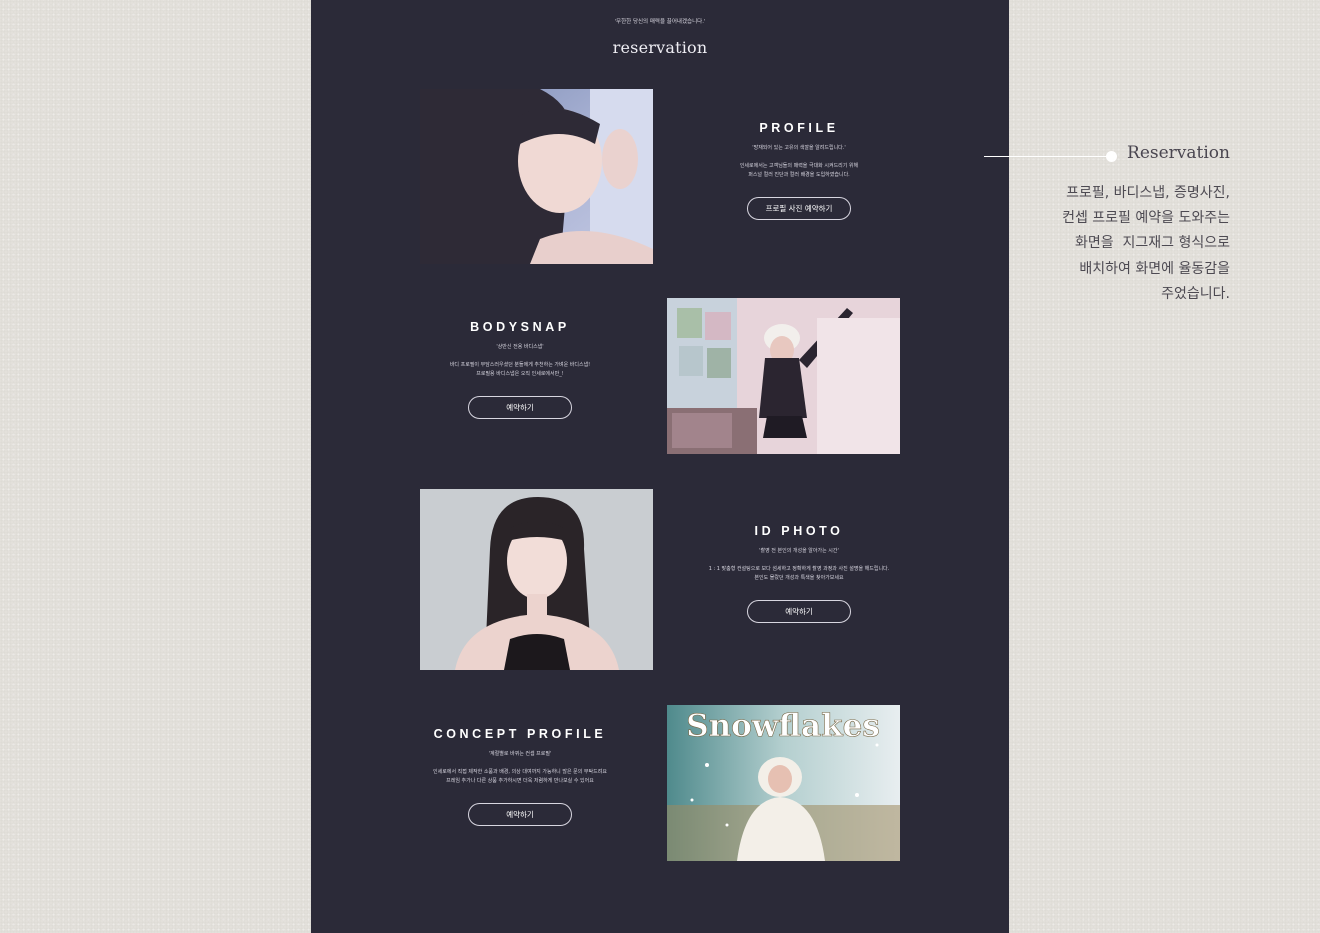  What do you see at coordinates (799, 148) in the screenshot?
I see `profile-subtitle: '망재되어 있는 고유의 색깔을 알려드립니다.'` at bounding box center [799, 148].